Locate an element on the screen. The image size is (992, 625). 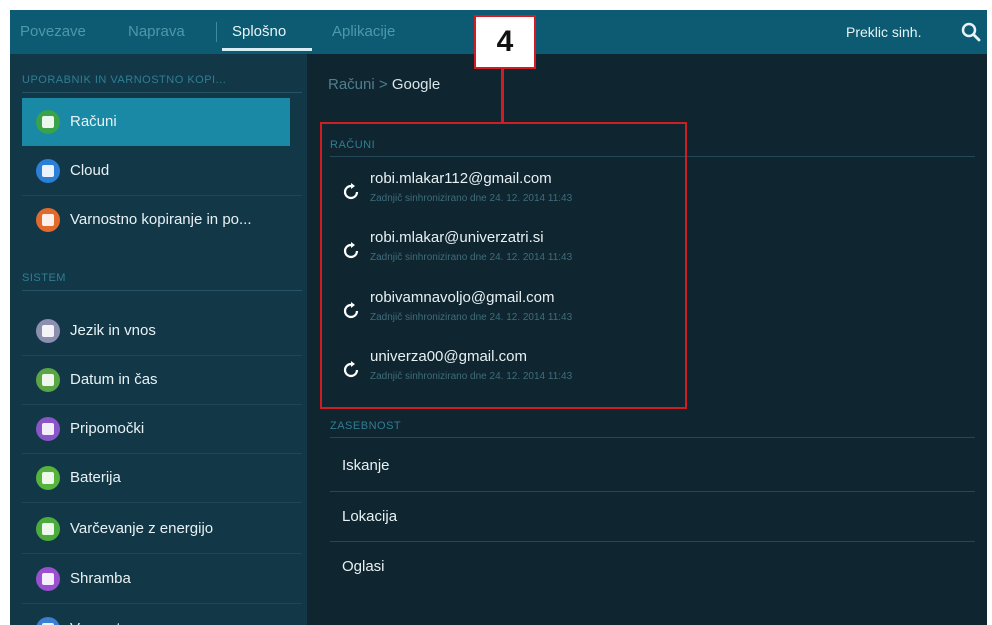
privacy-item-label: Iskanje is located at coordinates (366, 465).